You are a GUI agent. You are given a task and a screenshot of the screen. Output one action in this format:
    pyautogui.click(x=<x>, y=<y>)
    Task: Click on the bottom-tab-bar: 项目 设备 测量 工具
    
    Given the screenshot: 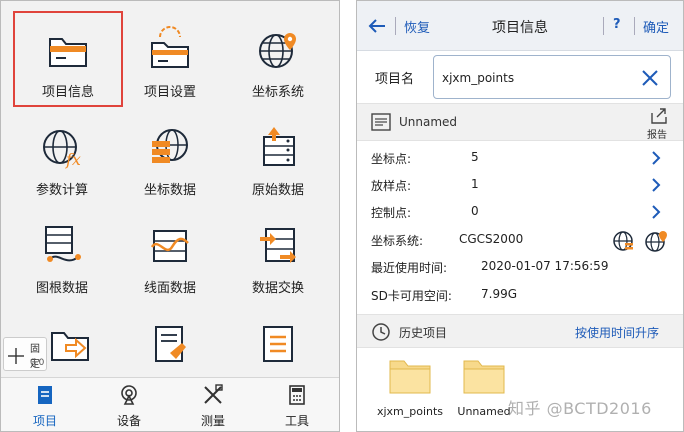 What is the action you would take?
    pyautogui.click(x=170, y=404)
    